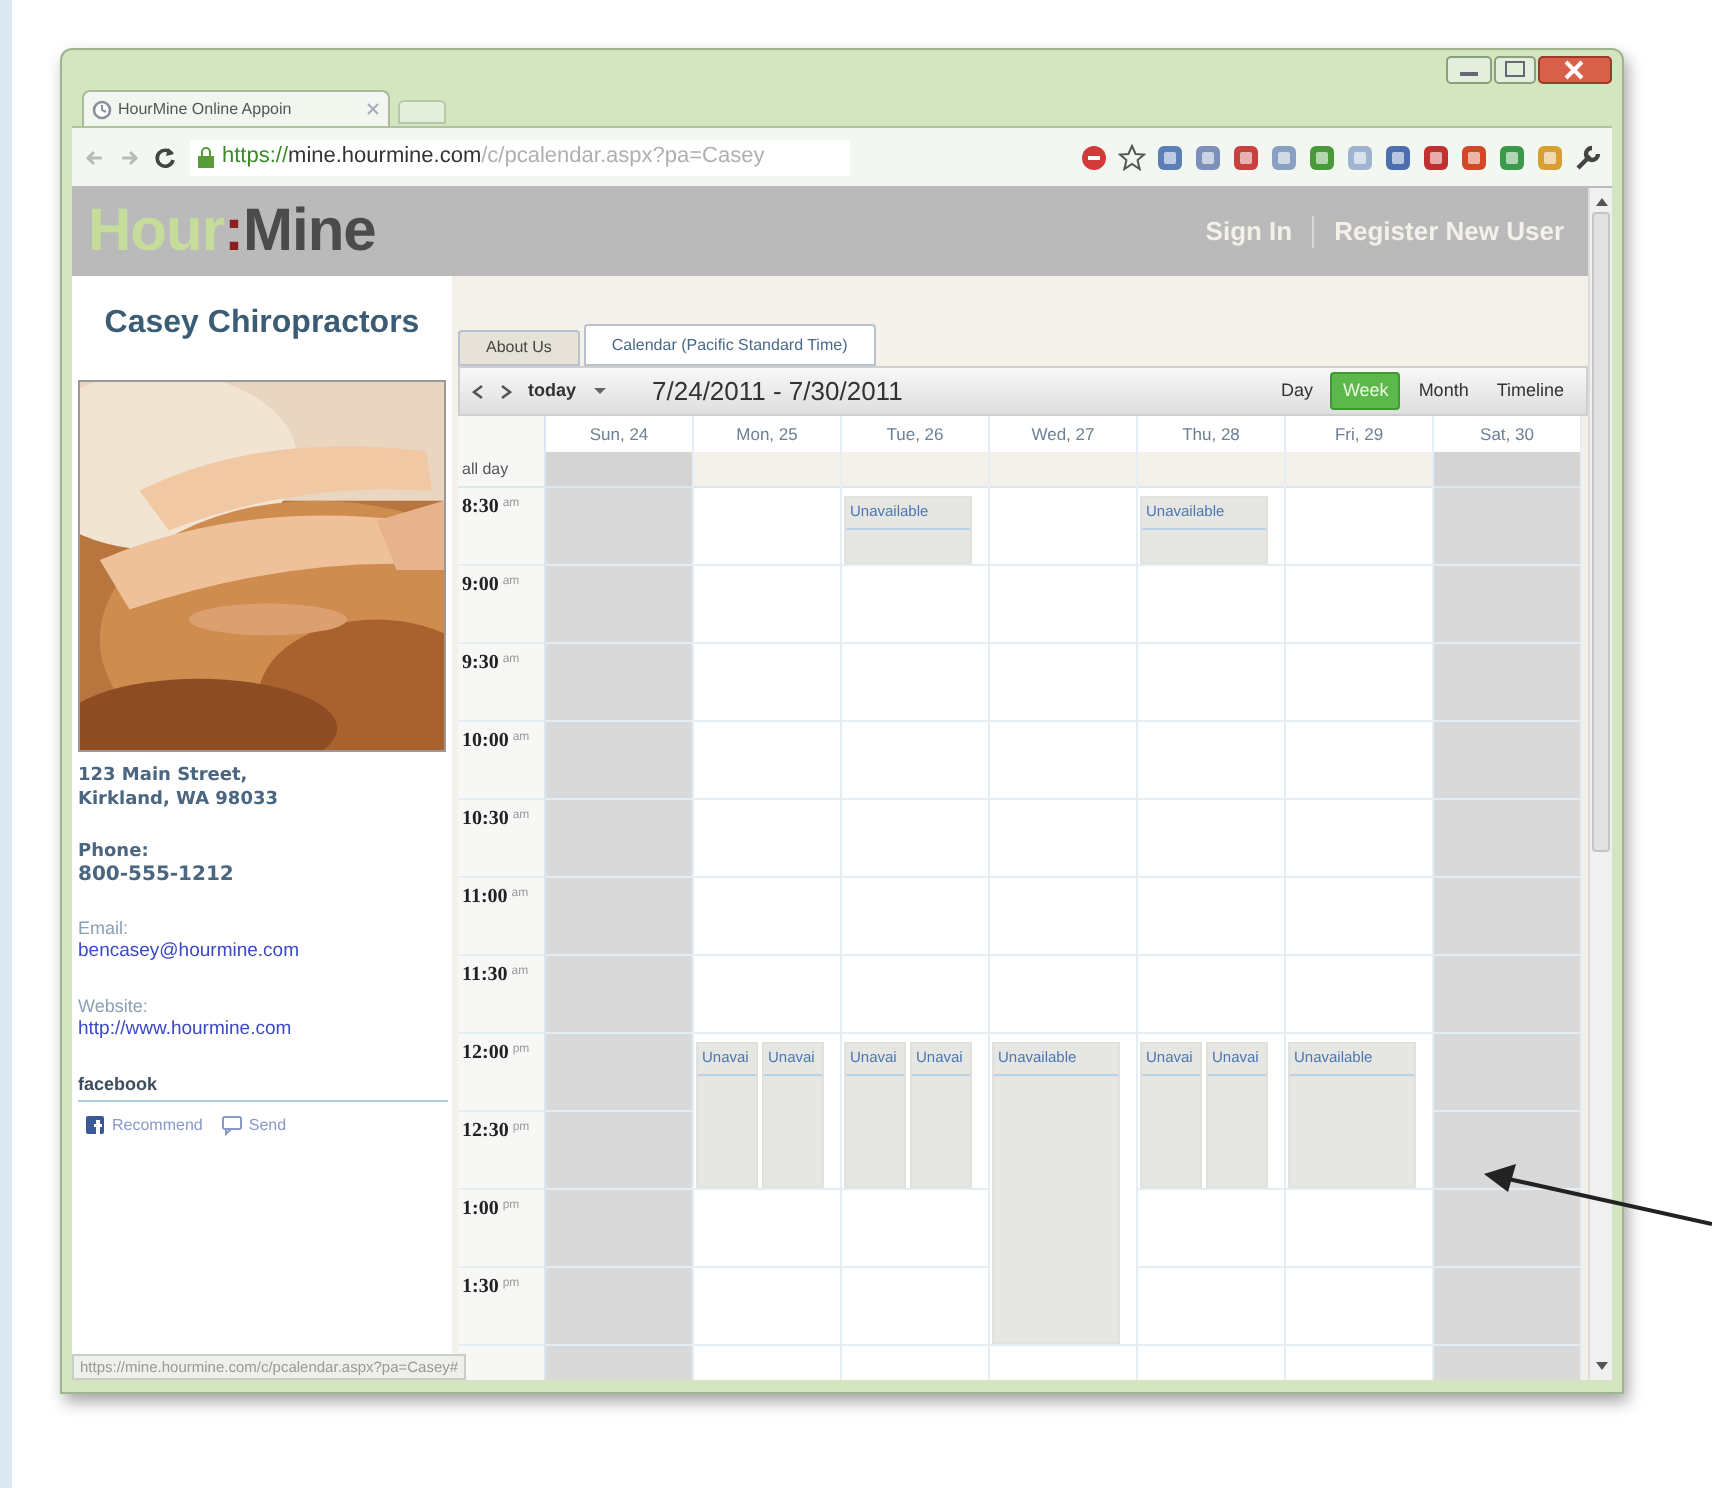 The height and width of the screenshot is (1488, 1712). I want to click on all-day-label: all day, so click(501, 470).